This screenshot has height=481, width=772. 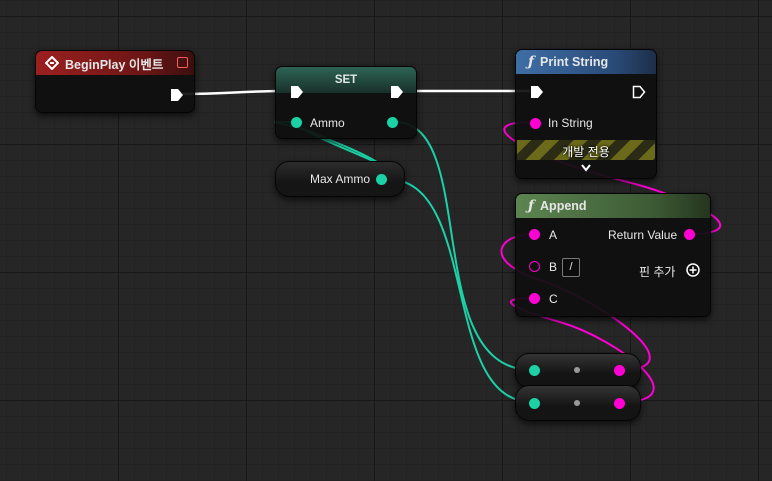 What do you see at coordinates (613, 206) in the screenshot?
I see `append-header: ƒ Append` at bounding box center [613, 206].